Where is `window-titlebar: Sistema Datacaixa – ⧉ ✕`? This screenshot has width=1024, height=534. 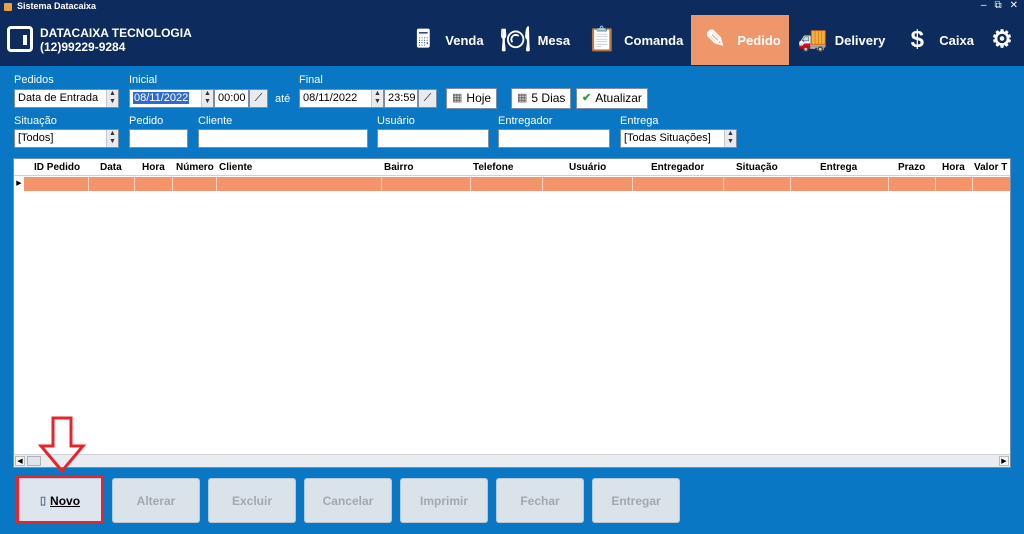 window-titlebar: Sistema Datacaixa – ⧉ ✕ is located at coordinates (512, 7).